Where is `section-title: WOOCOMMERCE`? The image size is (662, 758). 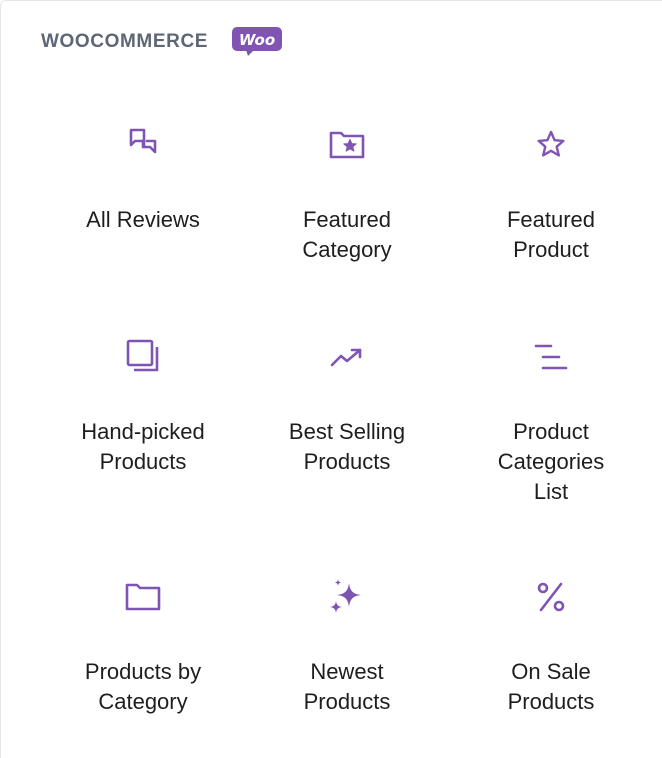
section-title: WOOCOMMERCE is located at coordinates (125, 41).